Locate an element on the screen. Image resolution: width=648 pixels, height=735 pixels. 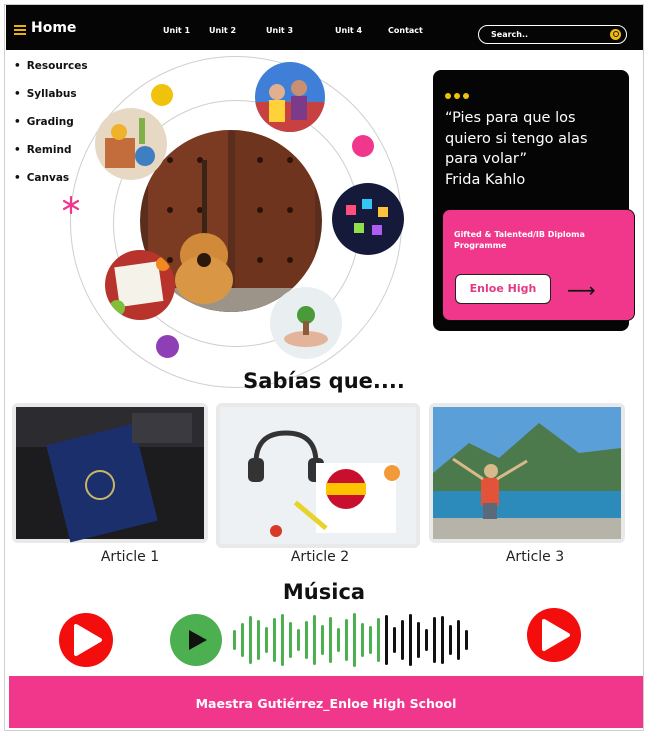
nav-link-contact: Contact is located at coordinates (405, 30).